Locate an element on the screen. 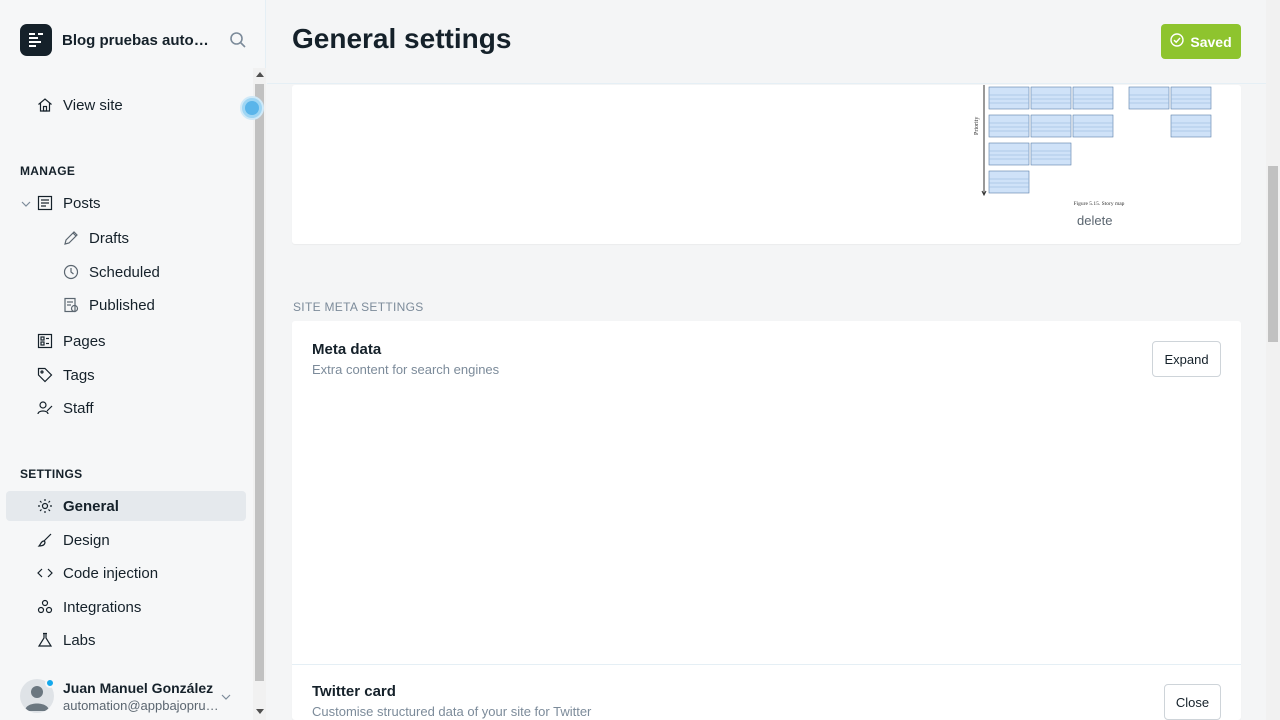  story-map-image: Priority Figure 5.15. Story map is located at coordinates (1099, 147).